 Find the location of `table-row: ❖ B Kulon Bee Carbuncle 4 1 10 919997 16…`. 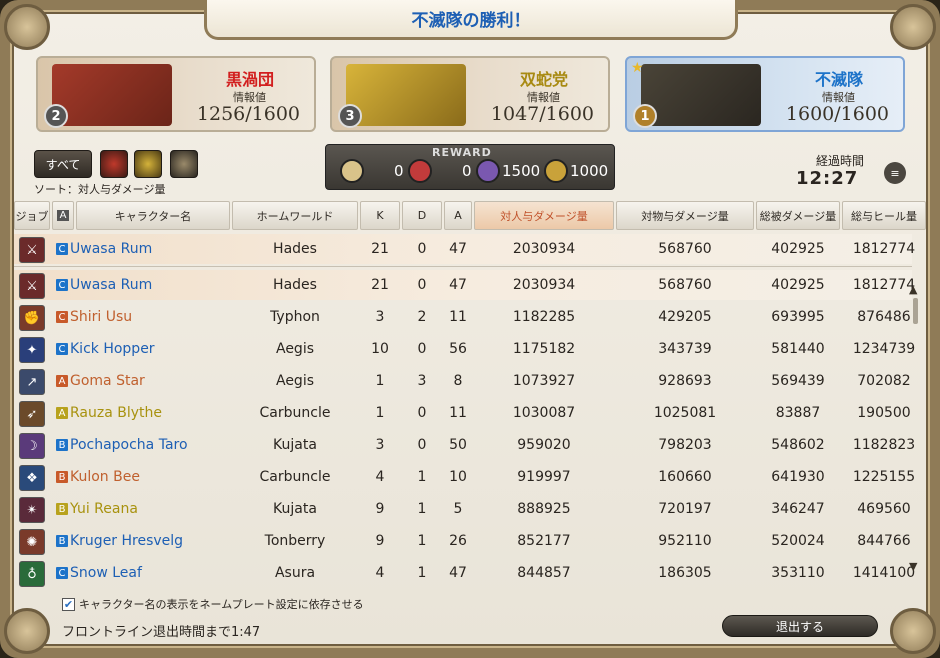

table-row: ❖ B Kulon Bee Carbuncle 4 1 10 919997 16… is located at coordinates (464, 477).